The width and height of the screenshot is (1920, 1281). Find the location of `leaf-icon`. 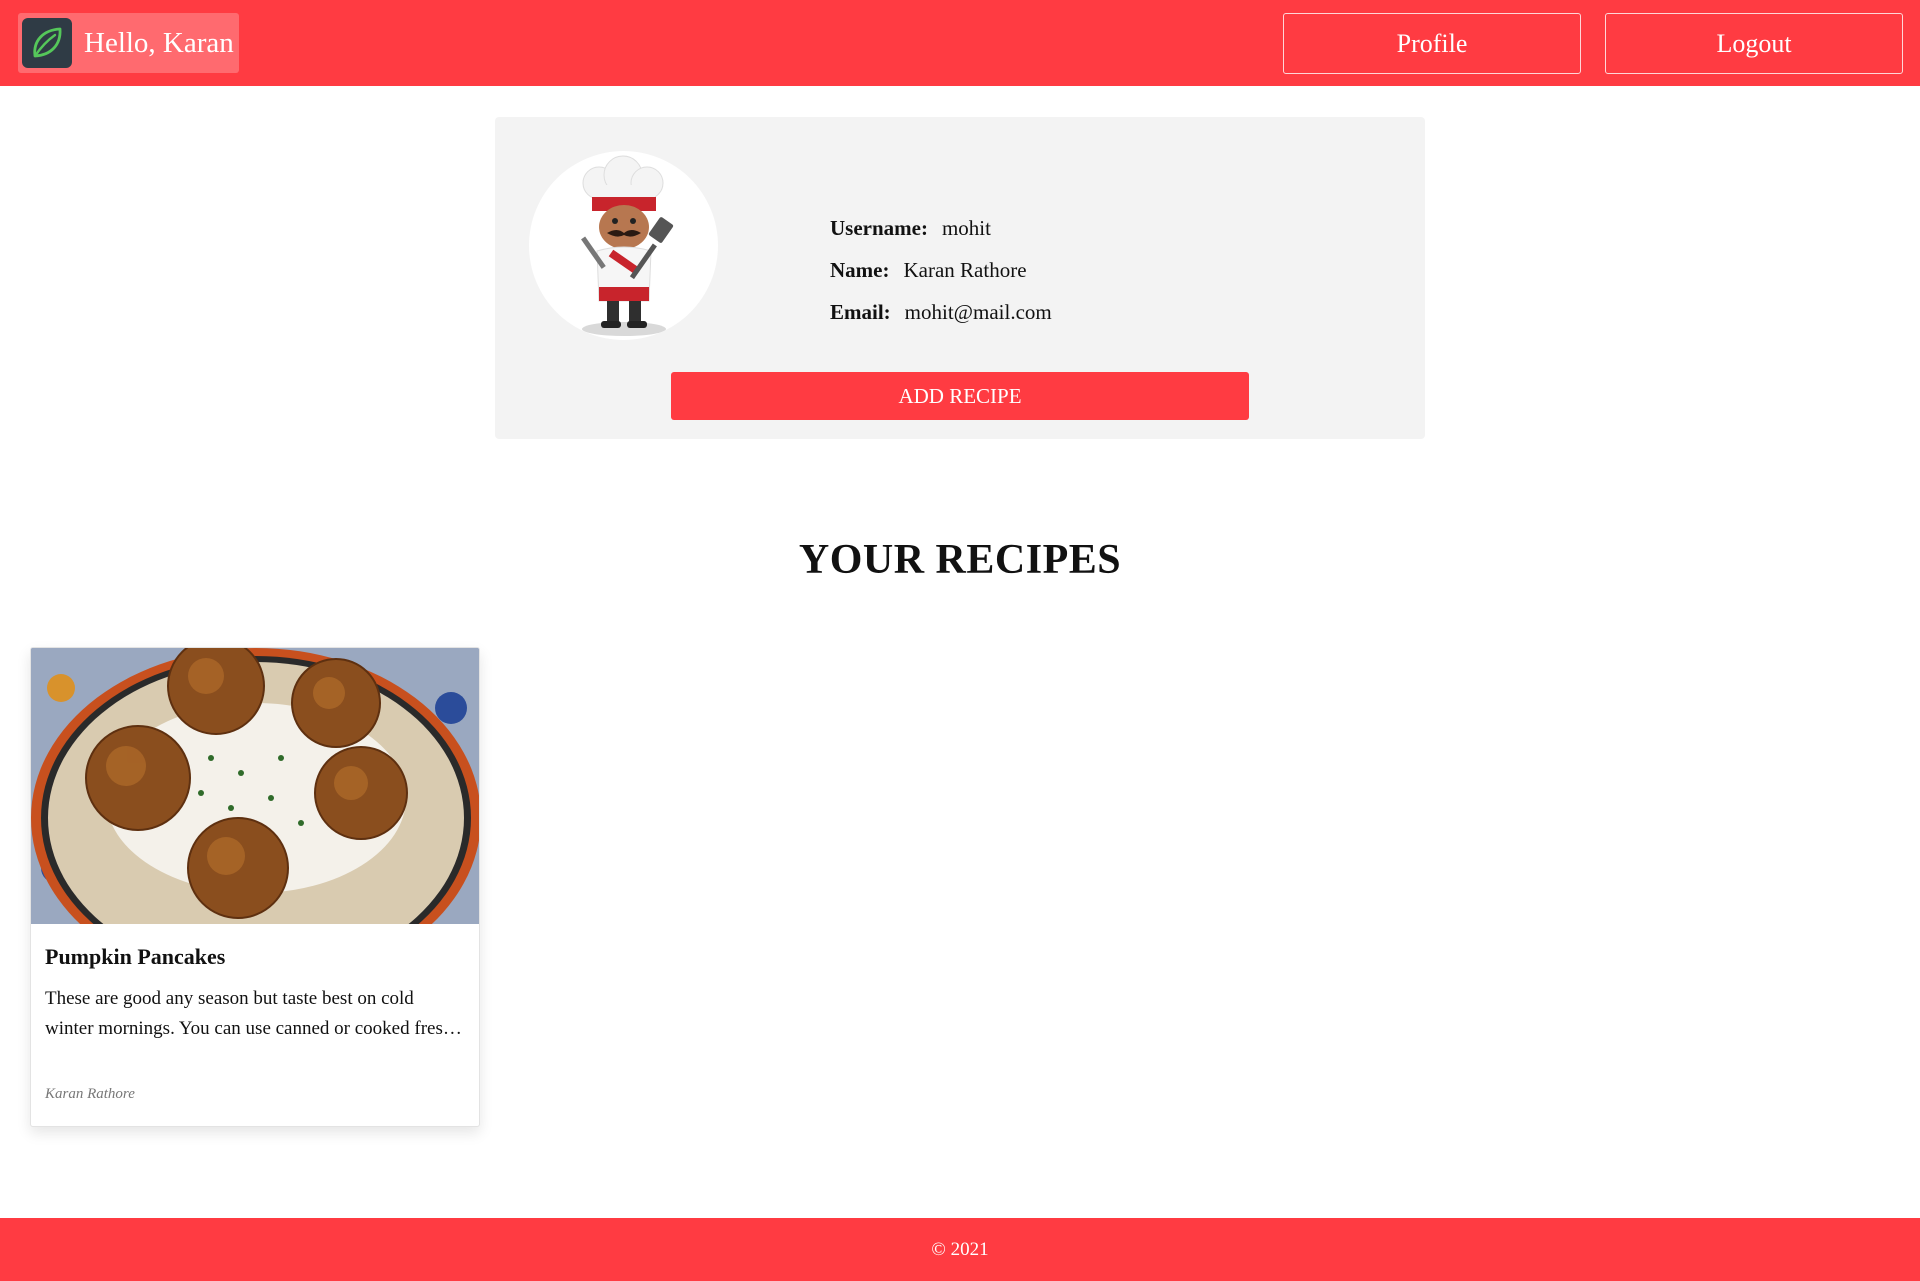

leaf-icon is located at coordinates (47, 43).